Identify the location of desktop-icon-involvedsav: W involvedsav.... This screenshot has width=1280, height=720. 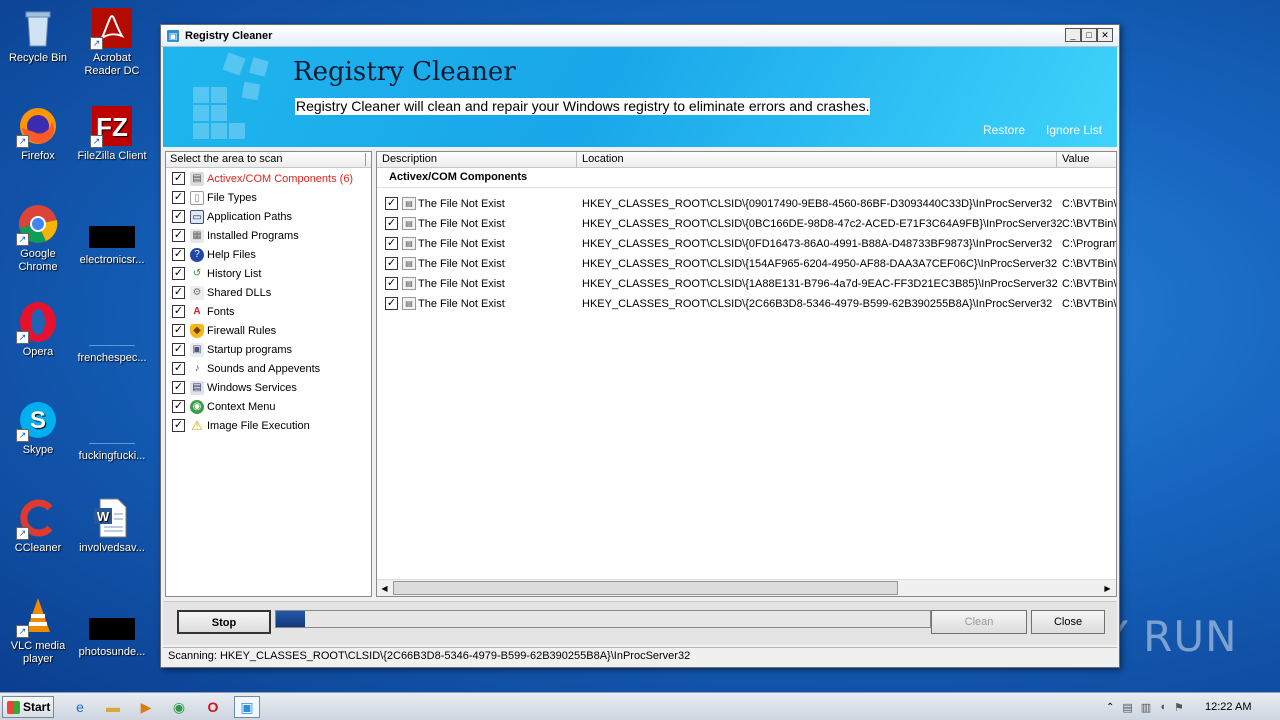
(112, 525).